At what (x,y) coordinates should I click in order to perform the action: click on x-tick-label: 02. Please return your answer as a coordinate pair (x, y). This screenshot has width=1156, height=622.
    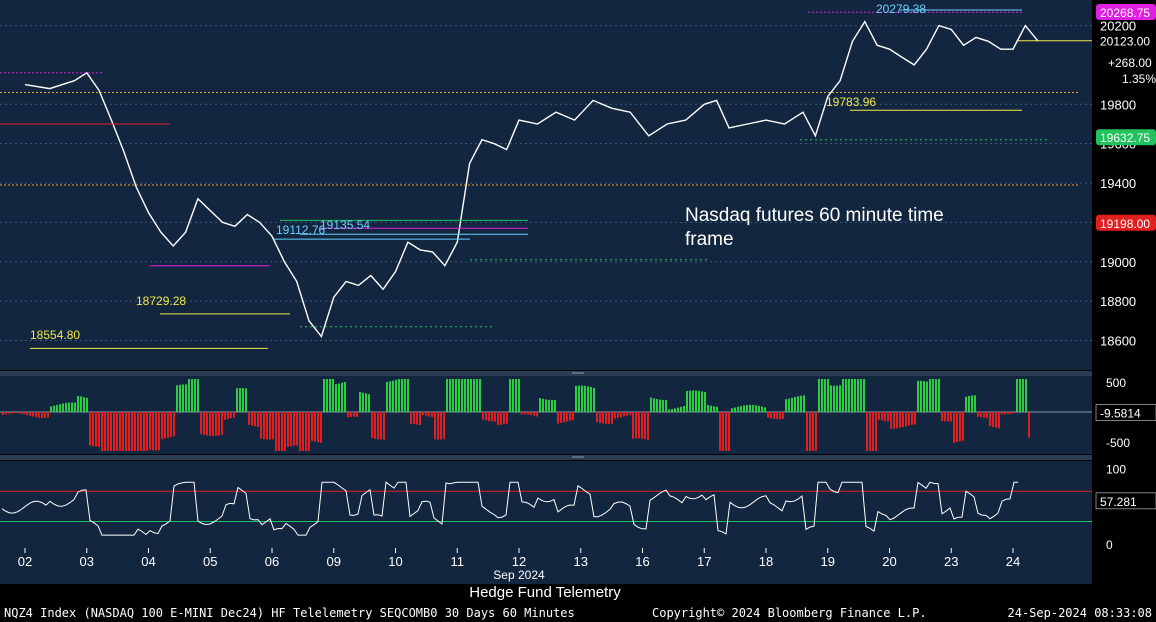
    Looking at the image, I should click on (25, 561).